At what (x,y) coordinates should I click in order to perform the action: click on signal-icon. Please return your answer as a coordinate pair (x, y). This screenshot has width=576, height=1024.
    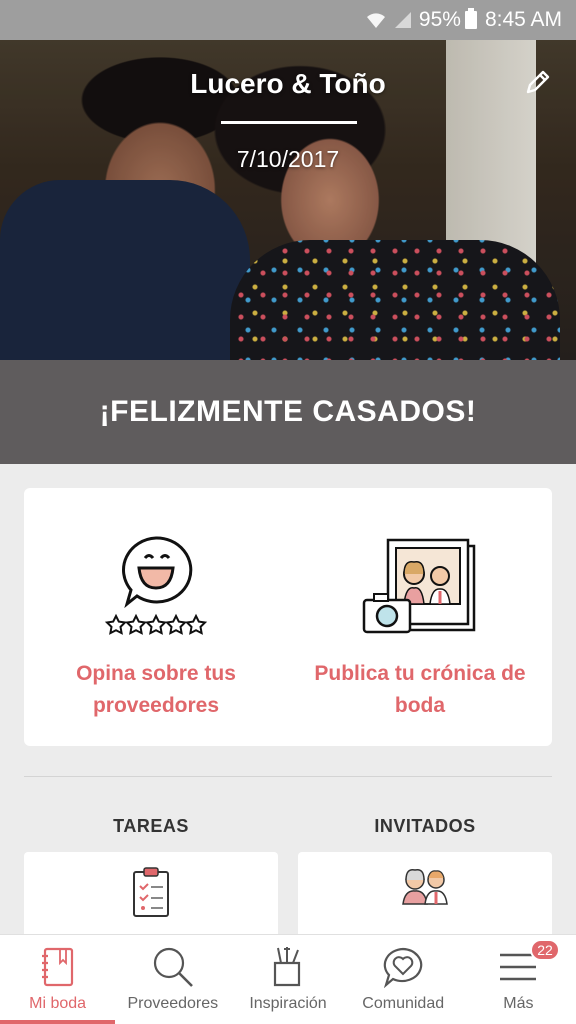
    Looking at the image, I should click on (403, 20).